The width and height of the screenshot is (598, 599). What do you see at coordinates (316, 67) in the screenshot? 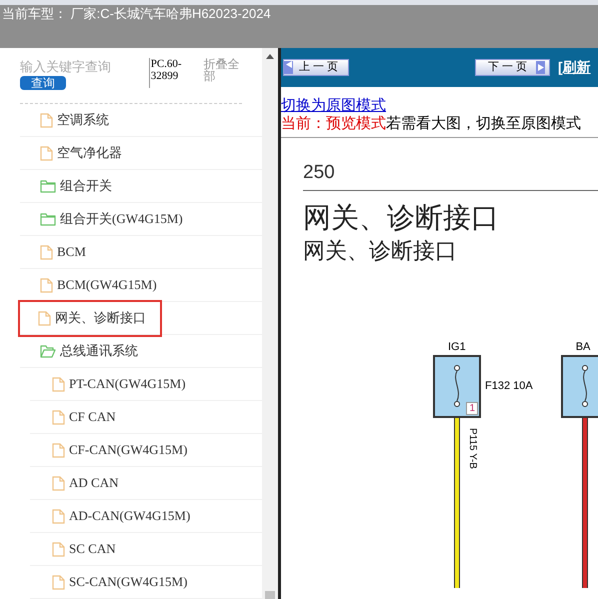
I see `prev-page-button: 上一页` at bounding box center [316, 67].